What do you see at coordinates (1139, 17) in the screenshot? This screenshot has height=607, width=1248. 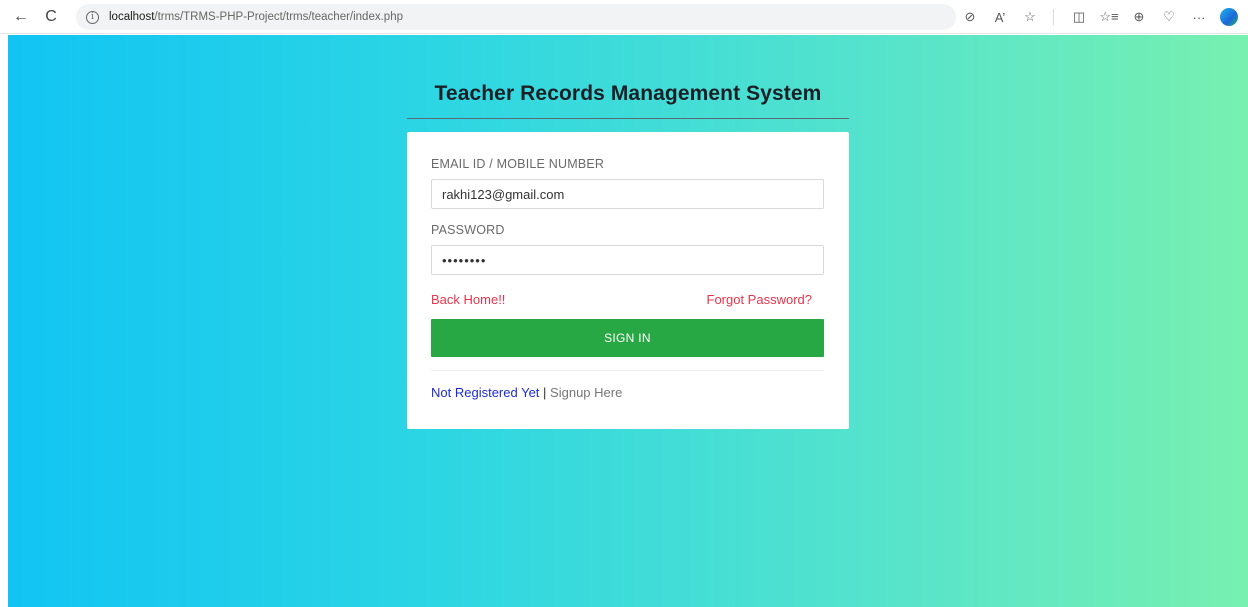 I see `collections-icon: ⊕` at bounding box center [1139, 17].